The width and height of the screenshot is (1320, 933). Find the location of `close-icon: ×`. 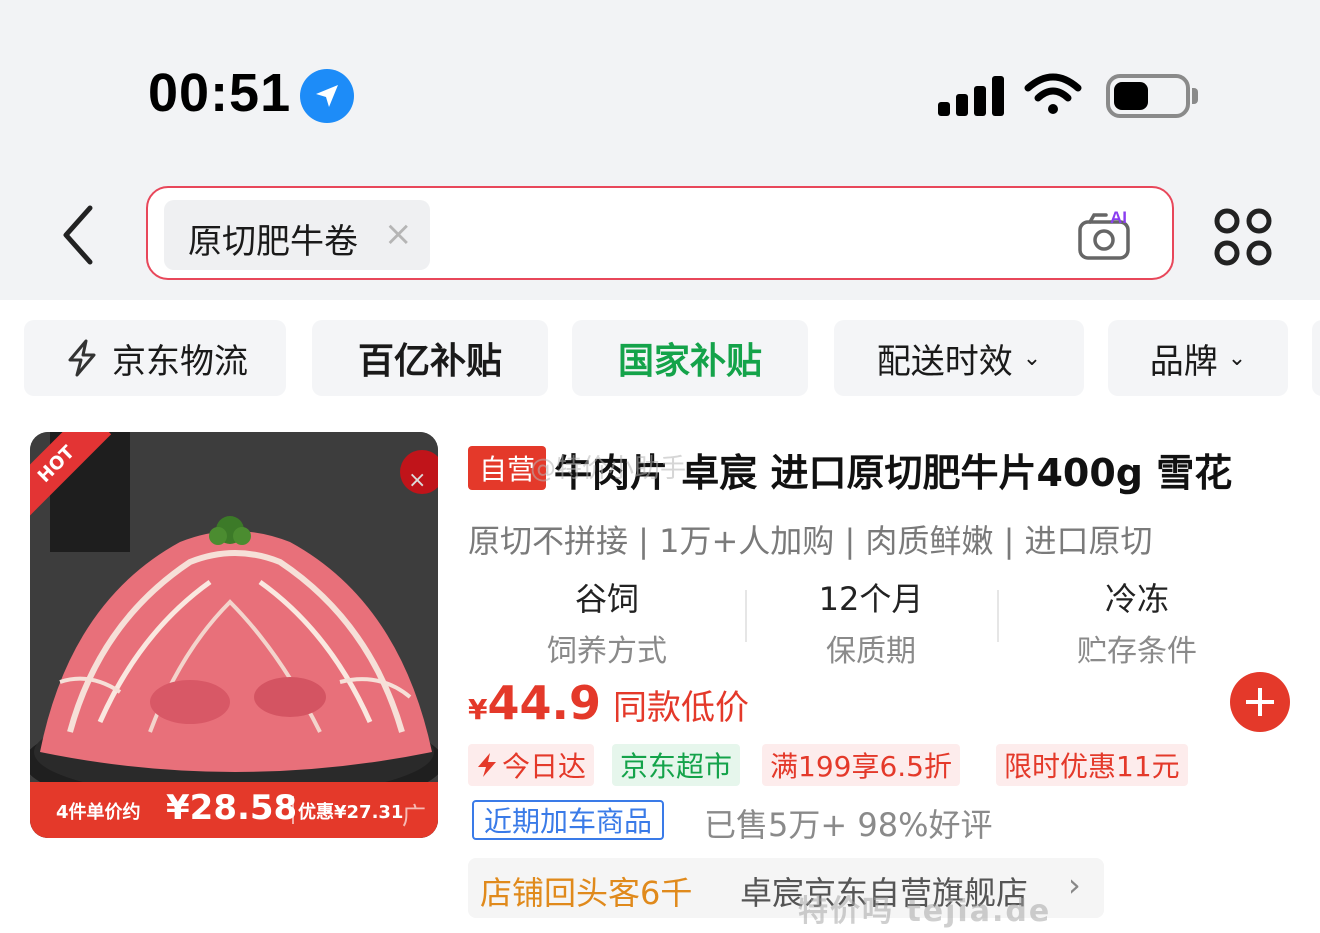

close-icon: × is located at coordinates (417, 480).